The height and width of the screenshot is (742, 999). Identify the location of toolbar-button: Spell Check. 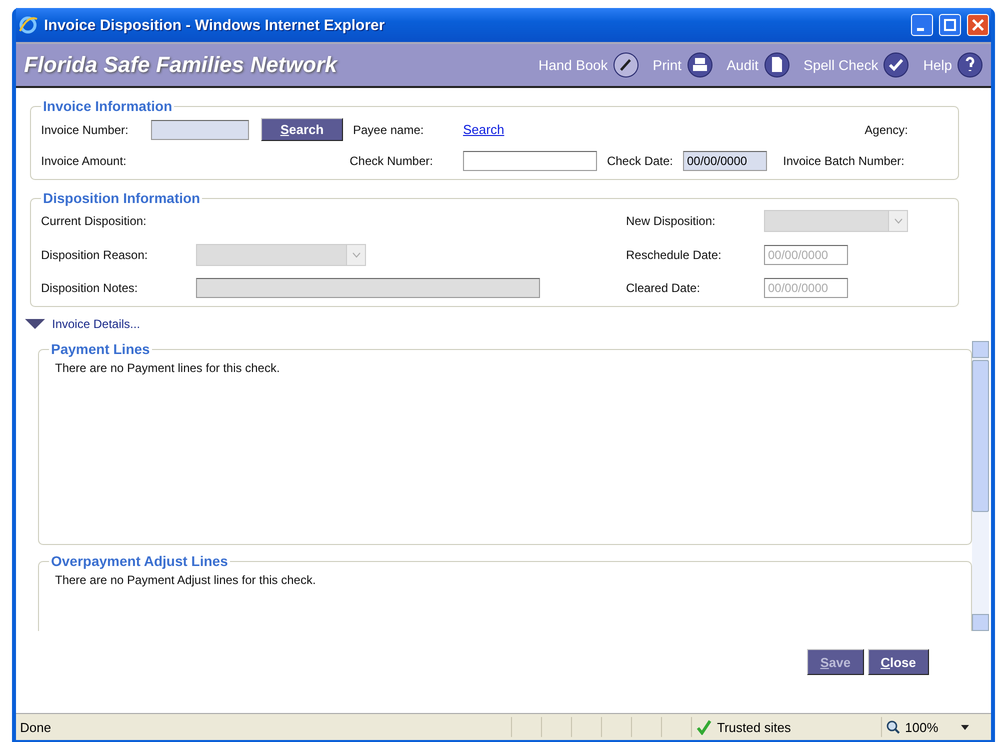
(857, 65).